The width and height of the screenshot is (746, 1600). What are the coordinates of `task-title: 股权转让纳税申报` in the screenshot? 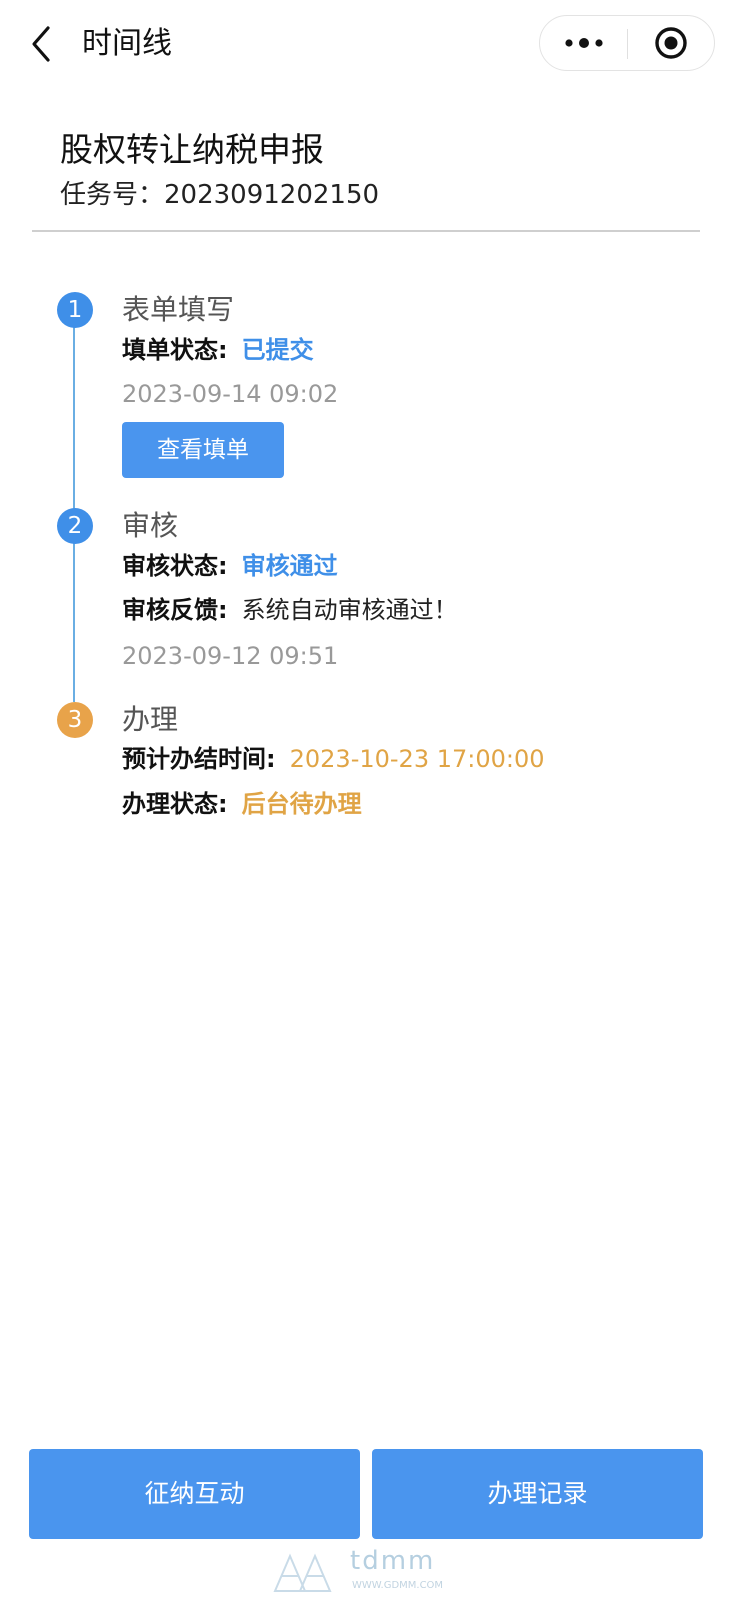 It's located at (192, 149).